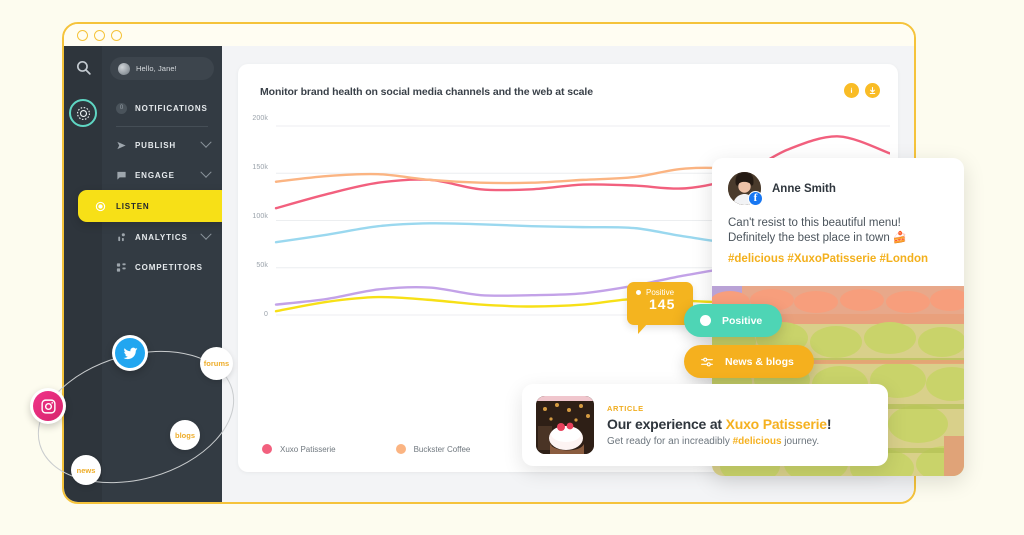 Image resolution: width=1024 pixels, height=535 pixels. I want to click on analytics-icon, so click(121, 236).